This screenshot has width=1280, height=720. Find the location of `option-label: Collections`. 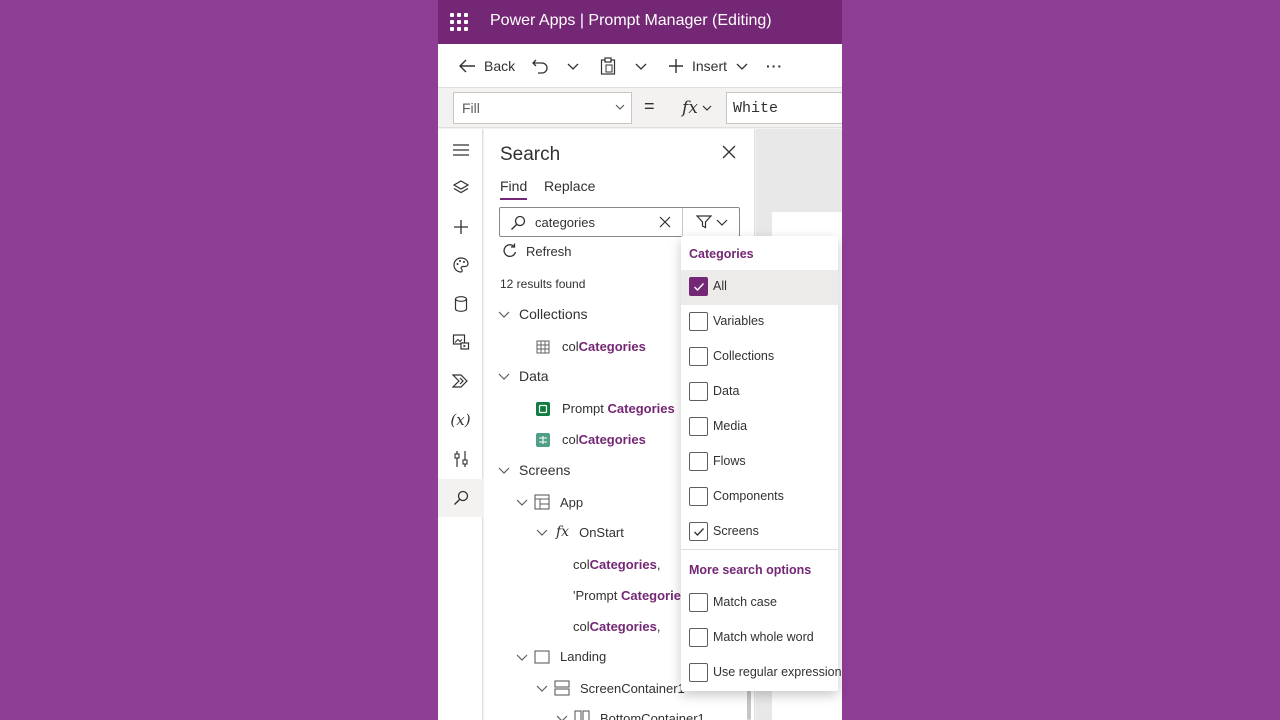

option-label: Collections is located at coordinates (744, 356).